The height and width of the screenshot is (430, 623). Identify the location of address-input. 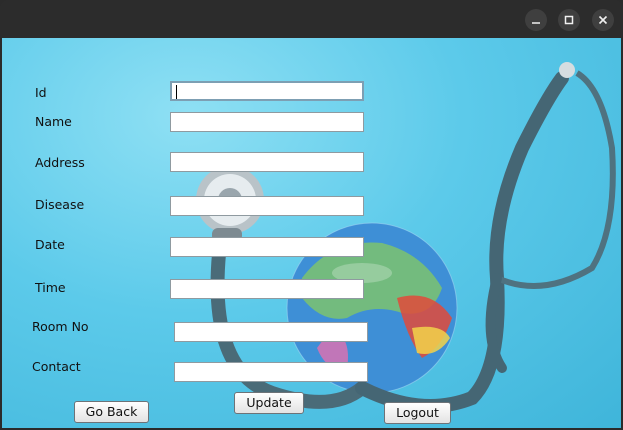
(267, 162).